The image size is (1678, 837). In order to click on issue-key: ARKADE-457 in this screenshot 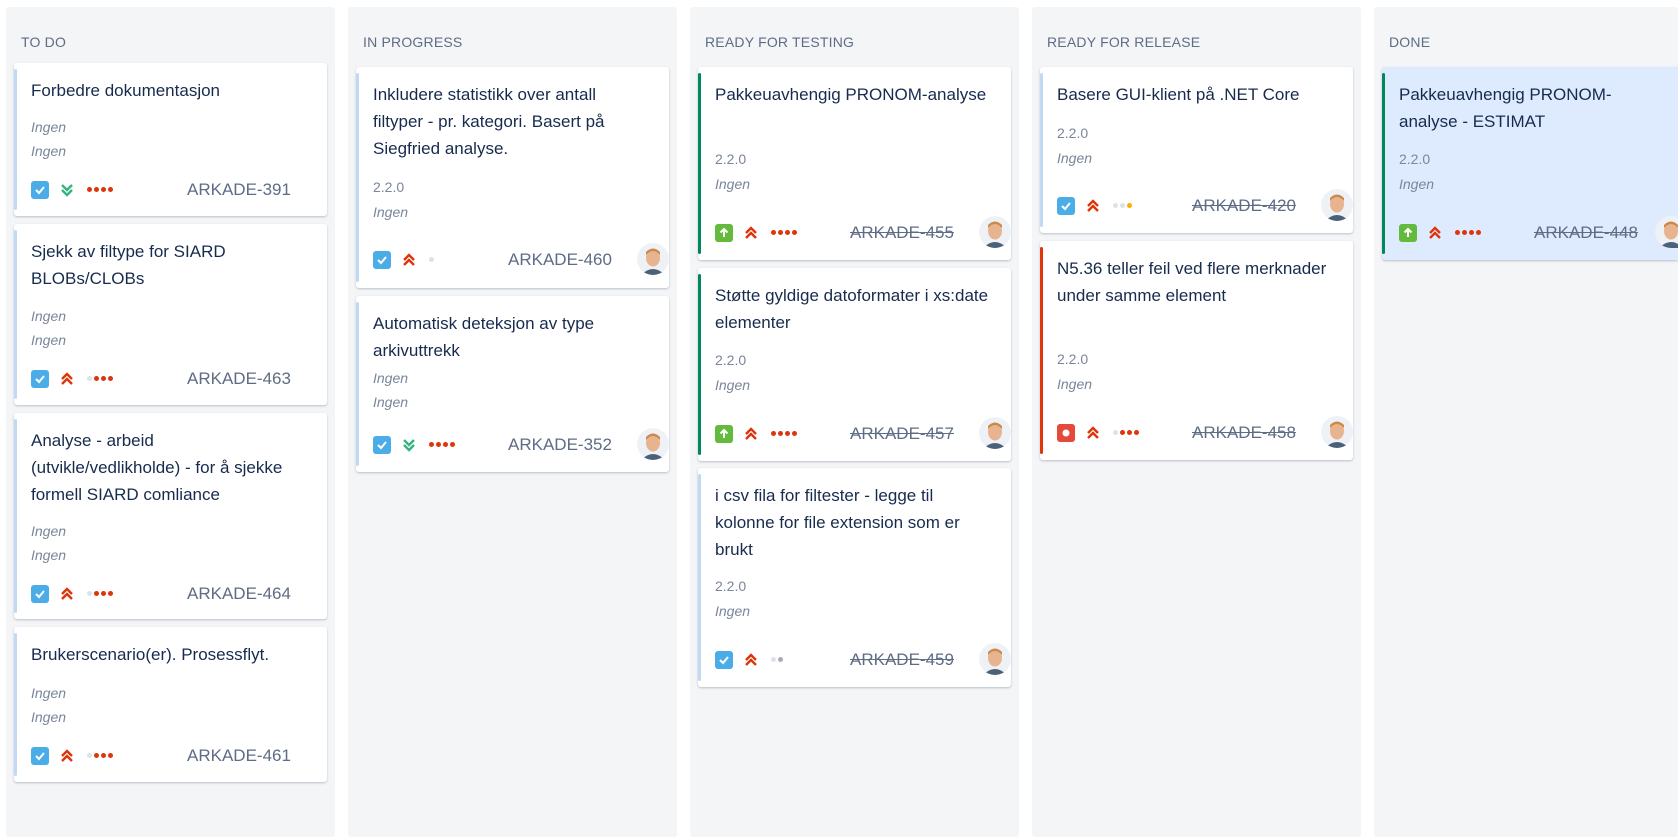, I will do `click(902, 434)`.